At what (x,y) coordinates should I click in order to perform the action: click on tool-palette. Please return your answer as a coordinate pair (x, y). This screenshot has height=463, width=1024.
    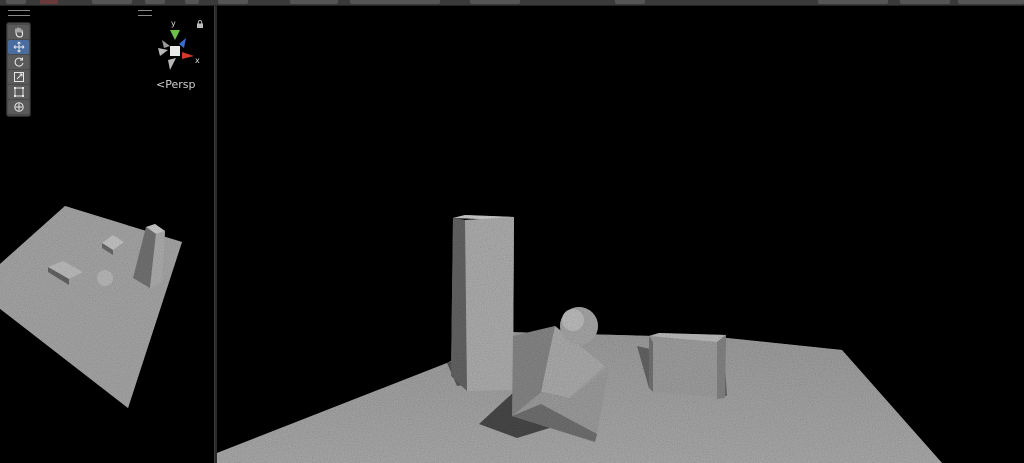
    Looking at the image, I should click on (18, 69).